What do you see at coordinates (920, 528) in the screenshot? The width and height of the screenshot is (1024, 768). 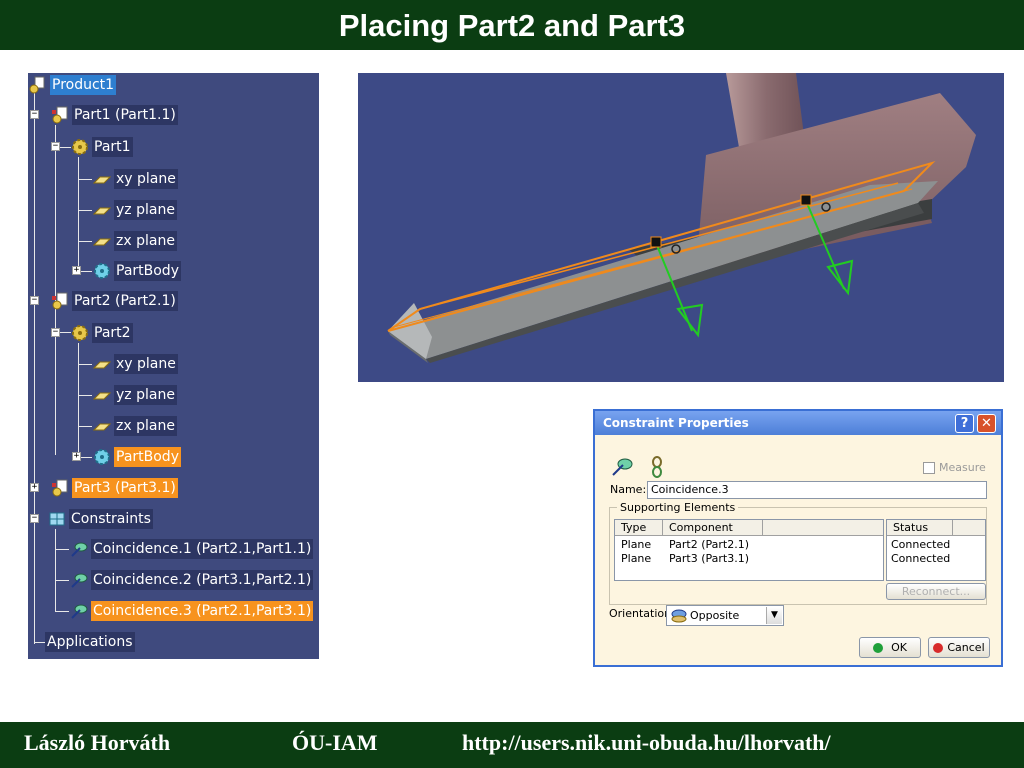 I see `column-header-status: Status` at bounding box center [920, 528].